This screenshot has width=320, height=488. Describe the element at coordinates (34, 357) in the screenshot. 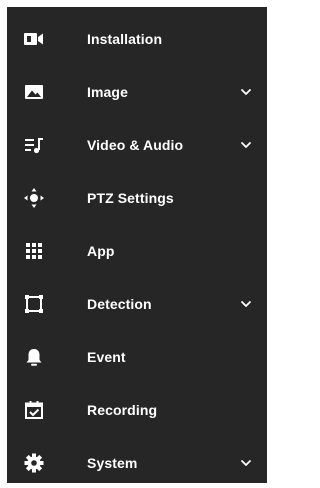

I see `bell-icon` at that location.